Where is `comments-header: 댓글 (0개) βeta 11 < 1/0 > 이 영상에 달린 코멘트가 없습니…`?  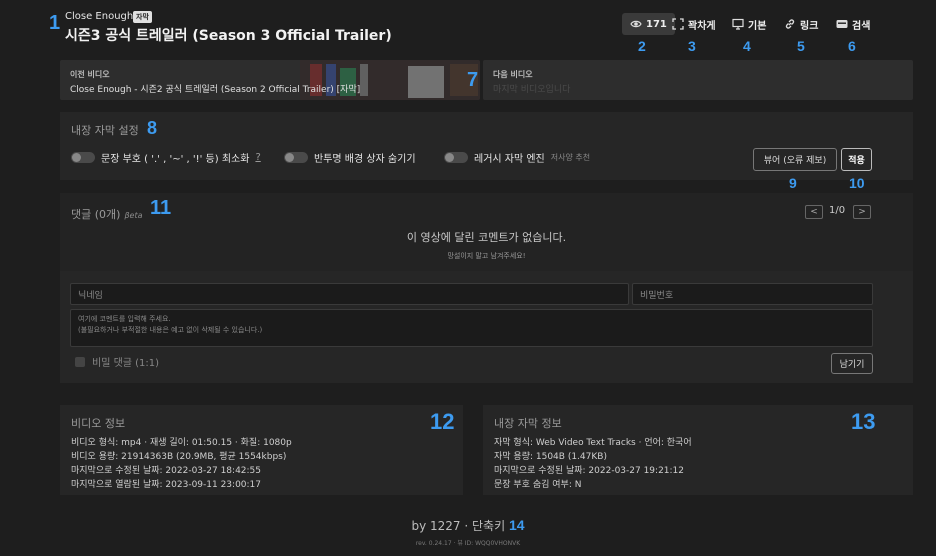
comments-header: 댓글 (0개) βeta 11 < 1/0 > 이 영상에 달린 코멘트가 없습니… is located at coordinates (486, 232).